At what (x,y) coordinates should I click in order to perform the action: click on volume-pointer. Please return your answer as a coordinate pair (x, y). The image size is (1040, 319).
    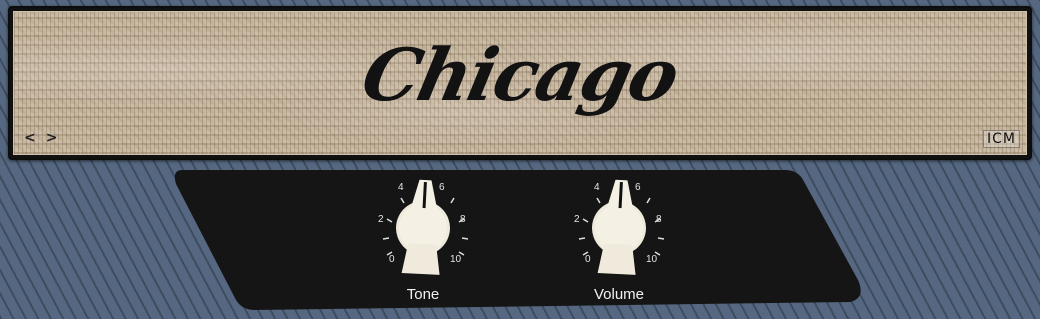
    Looking at the image, I should click on (619, 227).